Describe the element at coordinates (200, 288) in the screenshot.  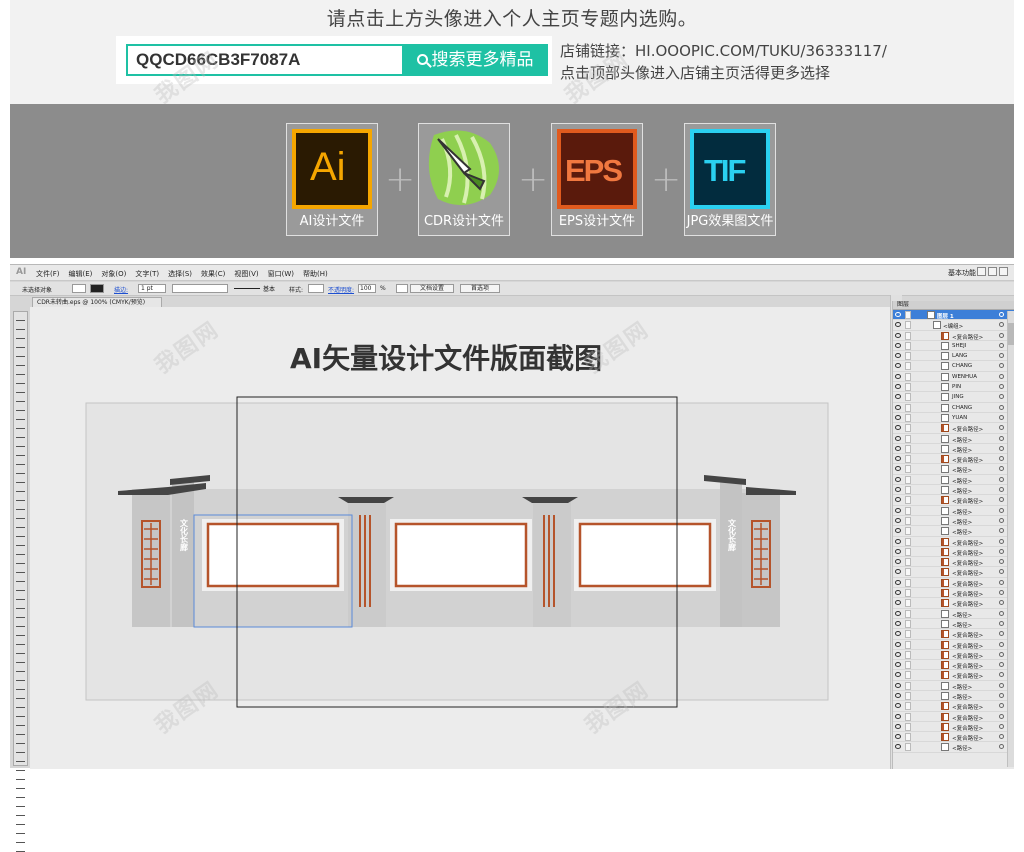
I see `variable-width-select` at that location.